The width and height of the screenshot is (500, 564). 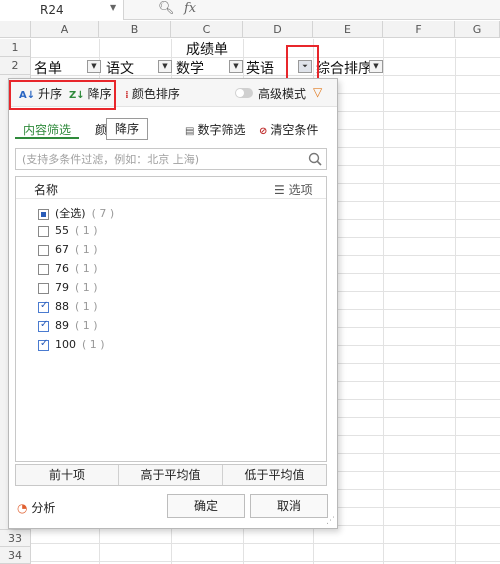 What do you see at coordinates (135, 29) in the screenshot?
I see `column-header-b: B` at bounding box center [135, 29].